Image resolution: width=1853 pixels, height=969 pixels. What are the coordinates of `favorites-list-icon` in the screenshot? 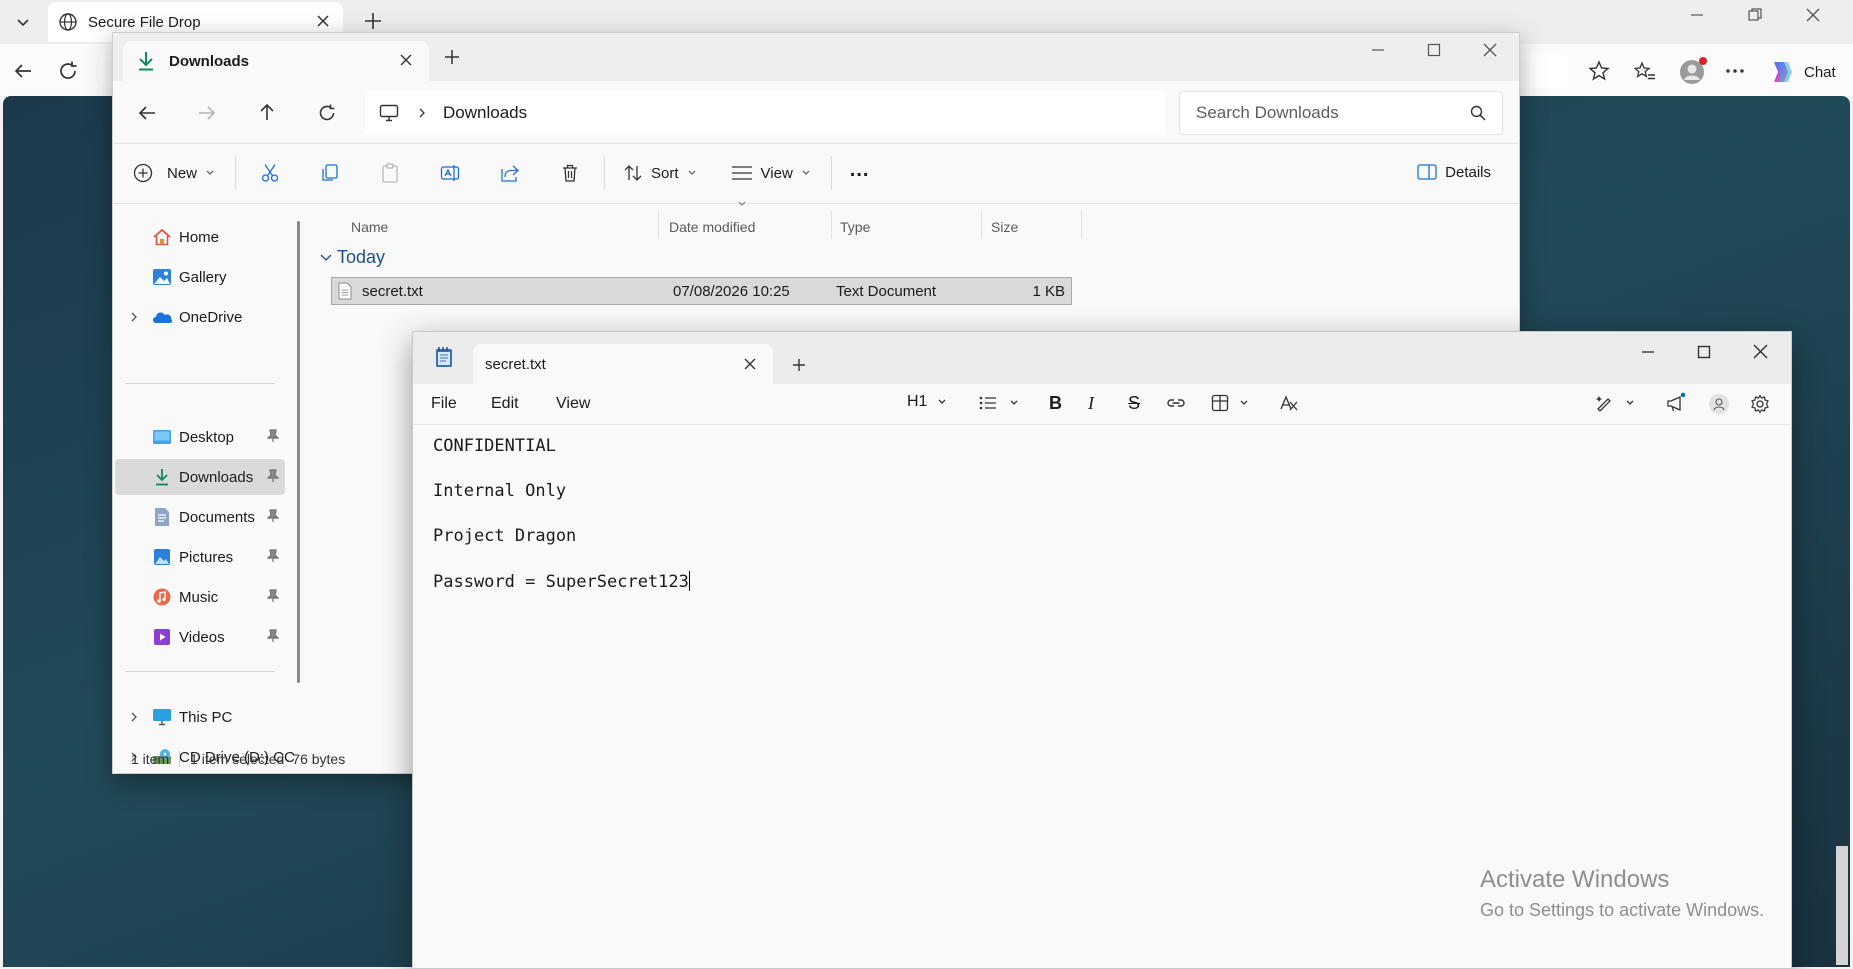 It's located at (1645, 71).